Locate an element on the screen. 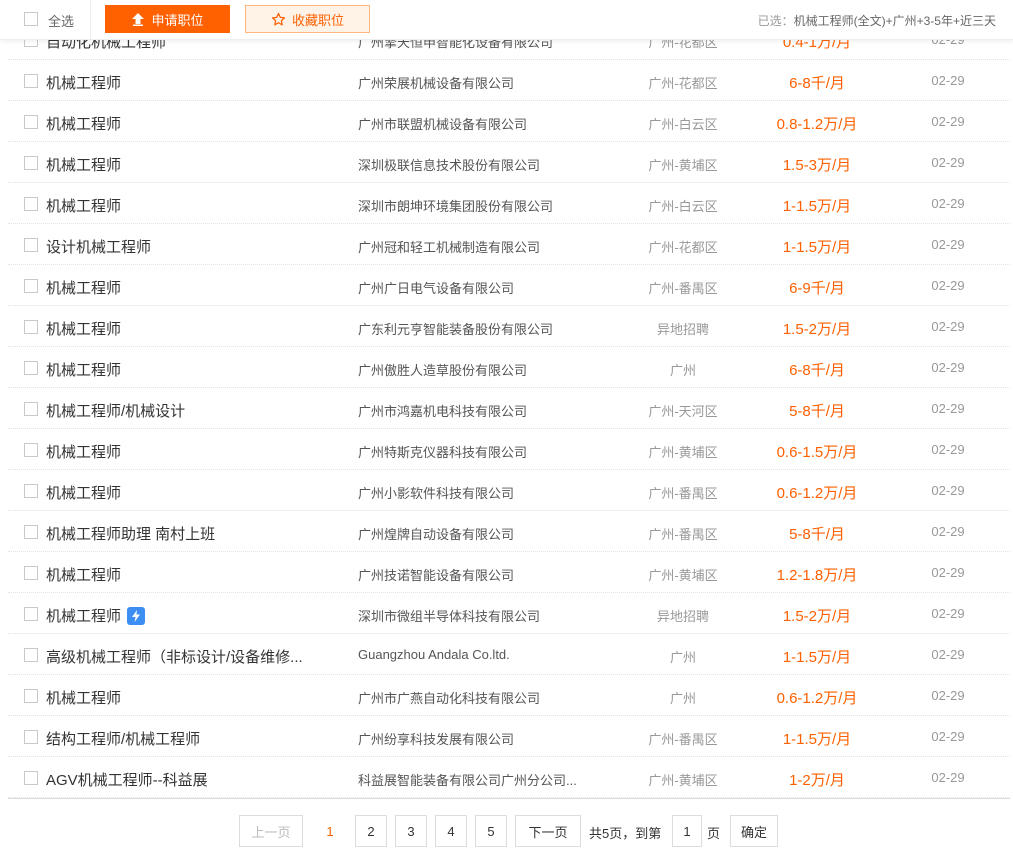  action-bar: 全选 申请职位 收藏职位 已选：机械工程师(全文)+广州+3-5年+近三天 is located at coordinates (506, 20).